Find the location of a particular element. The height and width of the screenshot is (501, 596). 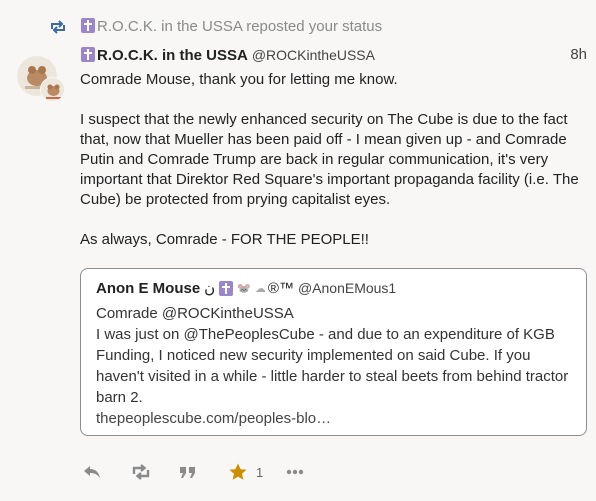

ellipsis-icon is located at coordinates (295, 472).